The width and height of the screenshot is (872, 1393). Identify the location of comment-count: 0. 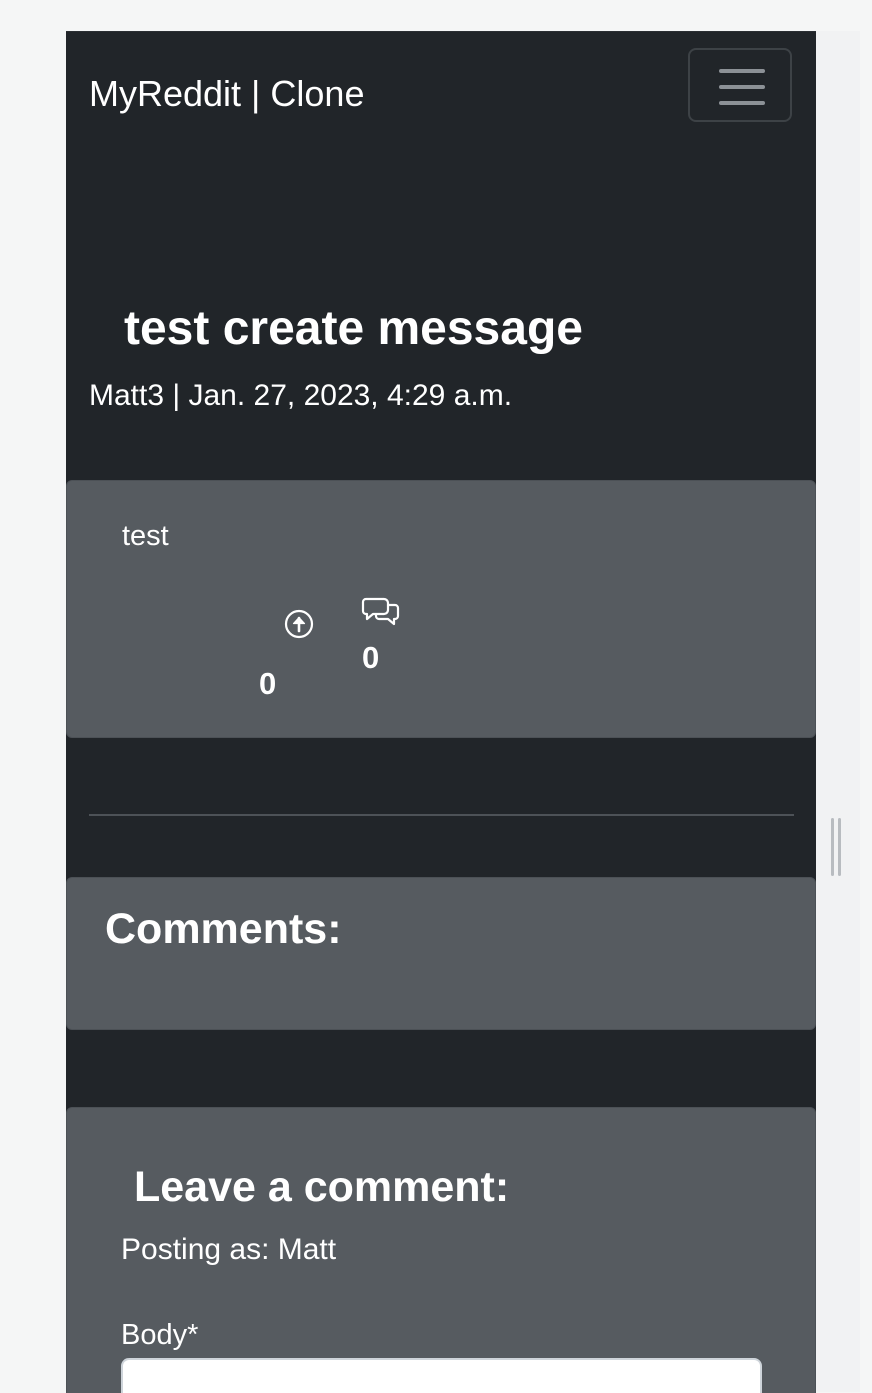
(371, 657).